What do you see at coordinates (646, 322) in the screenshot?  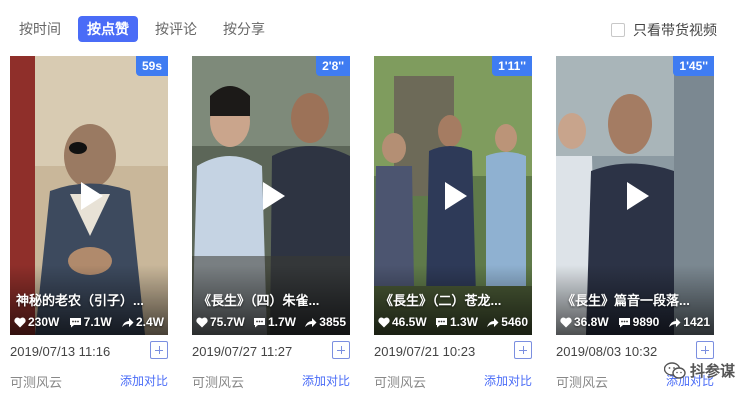 I see `comments-count: 9890` at bounding box center [646, 322].